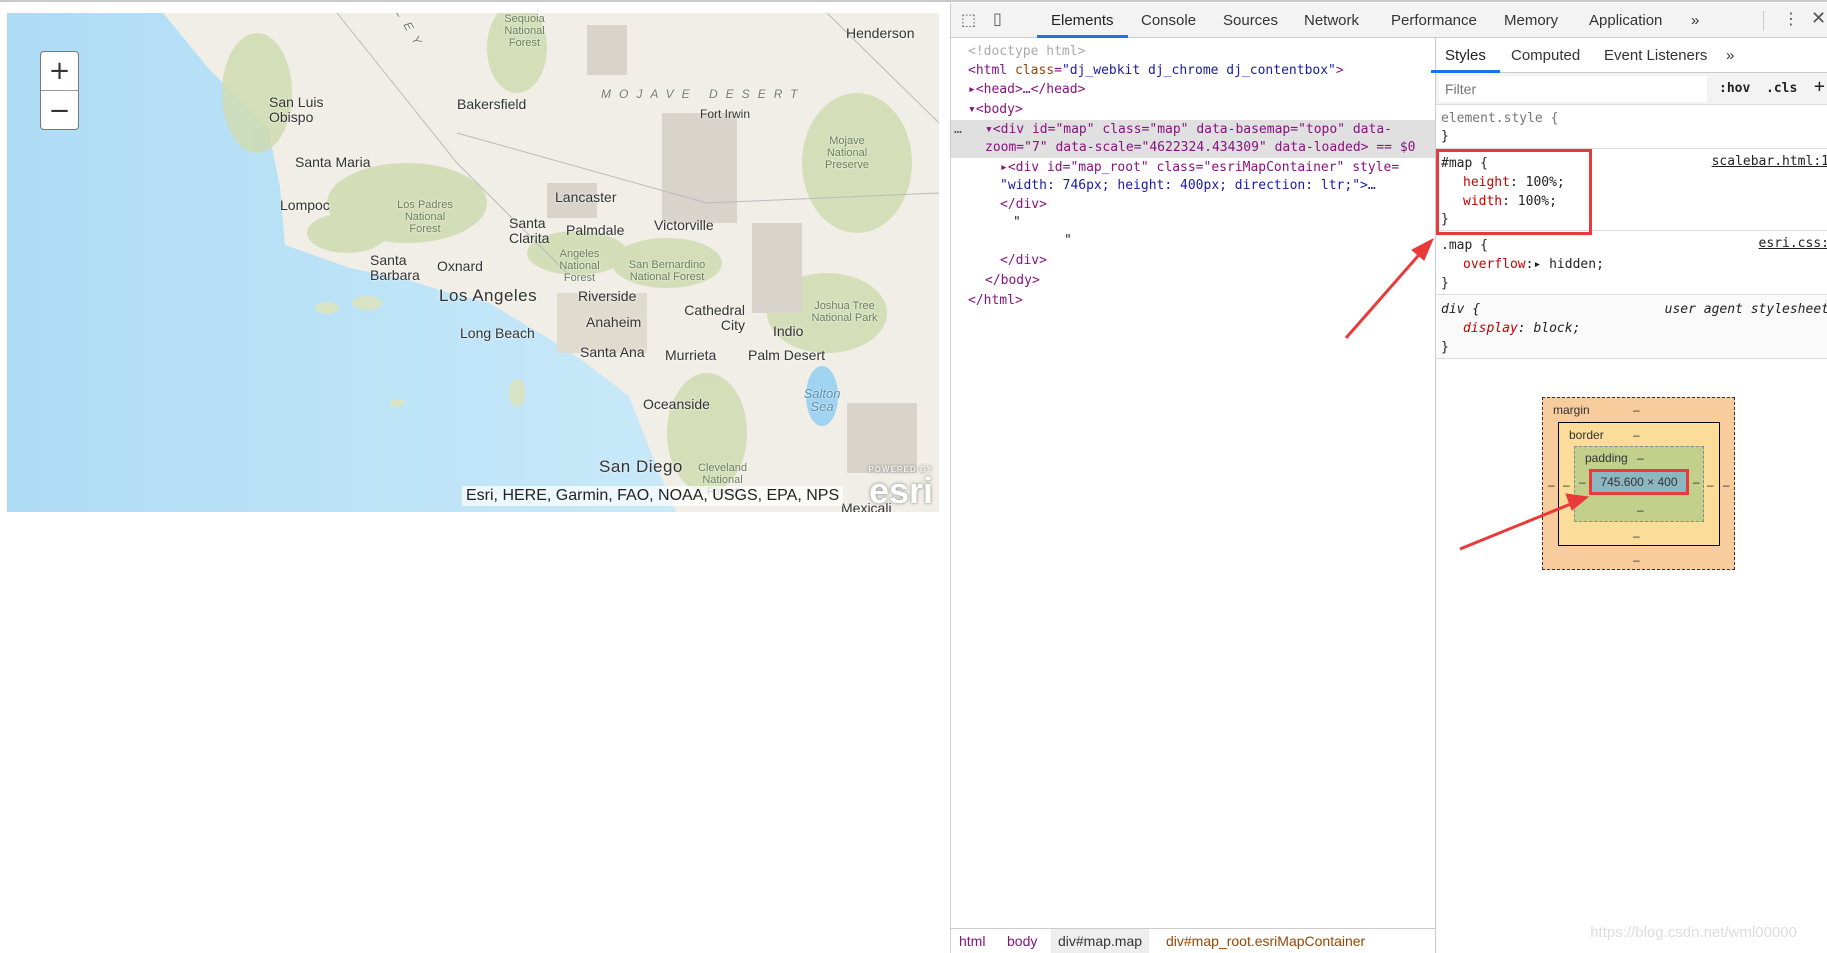 This screenshot has height=953, width=1827. I want to click on annotation-arrows, so click(1467, 394).